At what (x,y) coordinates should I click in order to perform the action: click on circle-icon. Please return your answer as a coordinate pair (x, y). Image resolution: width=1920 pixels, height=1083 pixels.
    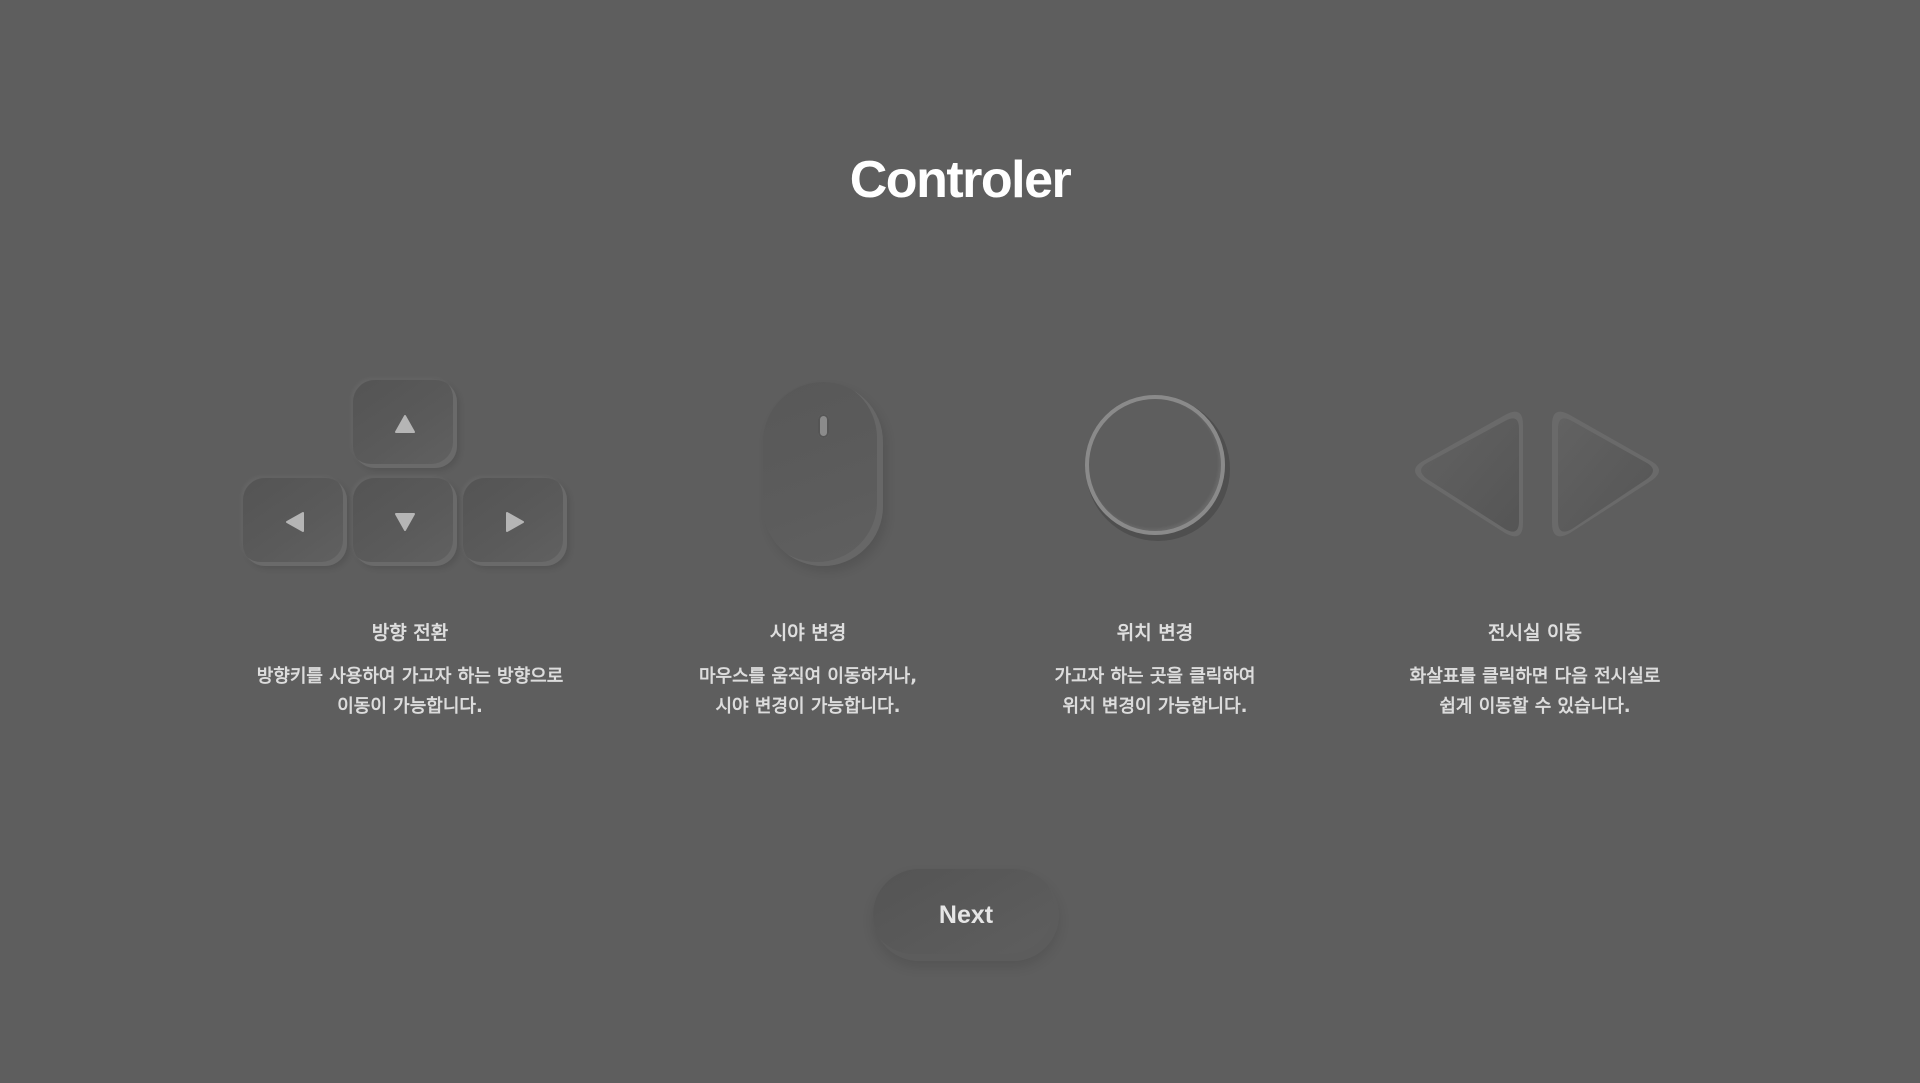
    Looking at the image, I should click on (1155, 465).